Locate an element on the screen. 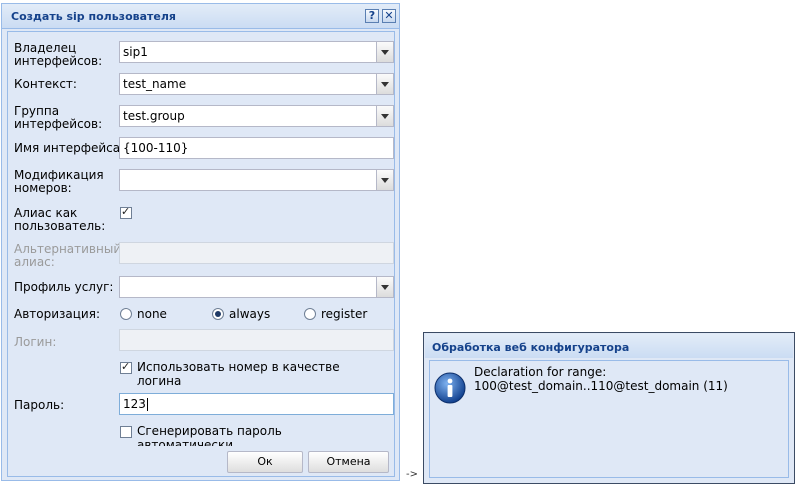 This screenshot has width=796, height=484. owner-label-line2: интерфейсов: is located at coordinates (58, 61).